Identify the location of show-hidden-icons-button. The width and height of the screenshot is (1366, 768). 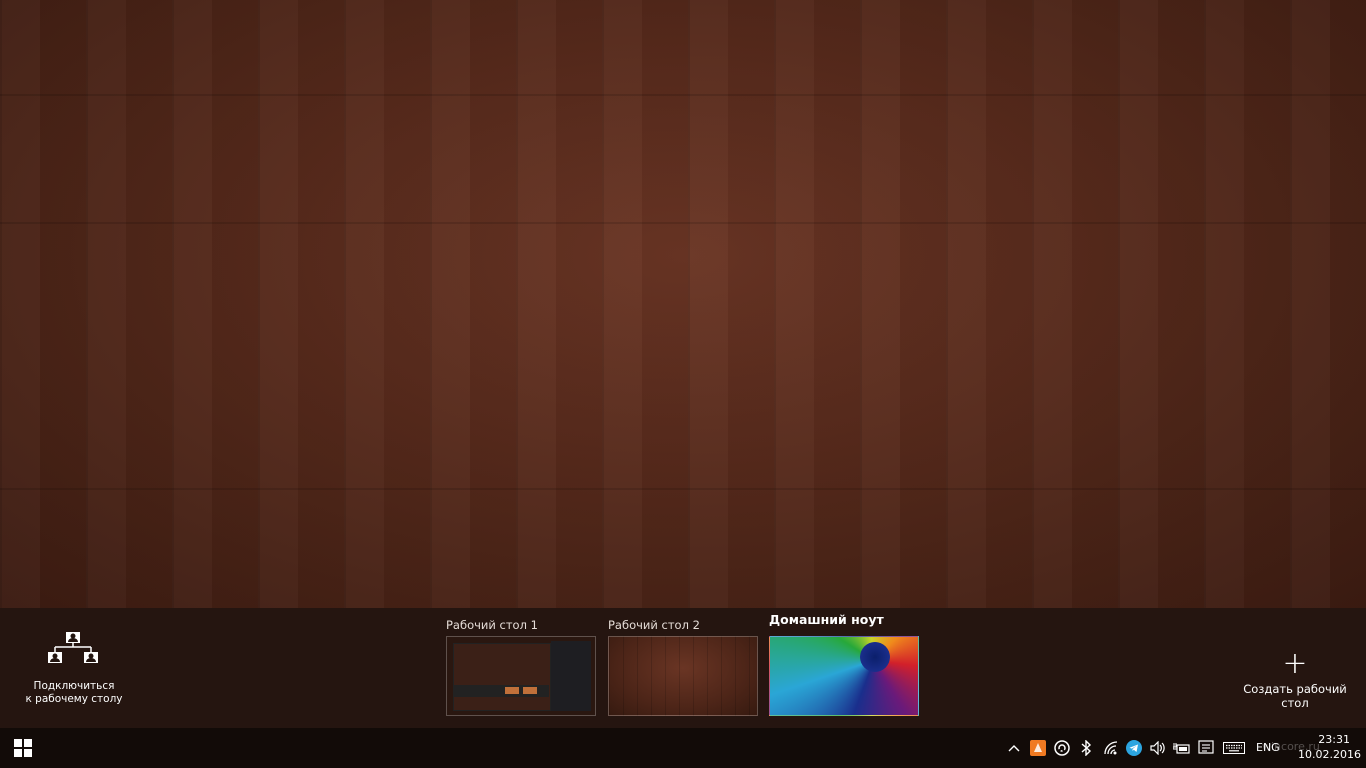
(1014, 748).